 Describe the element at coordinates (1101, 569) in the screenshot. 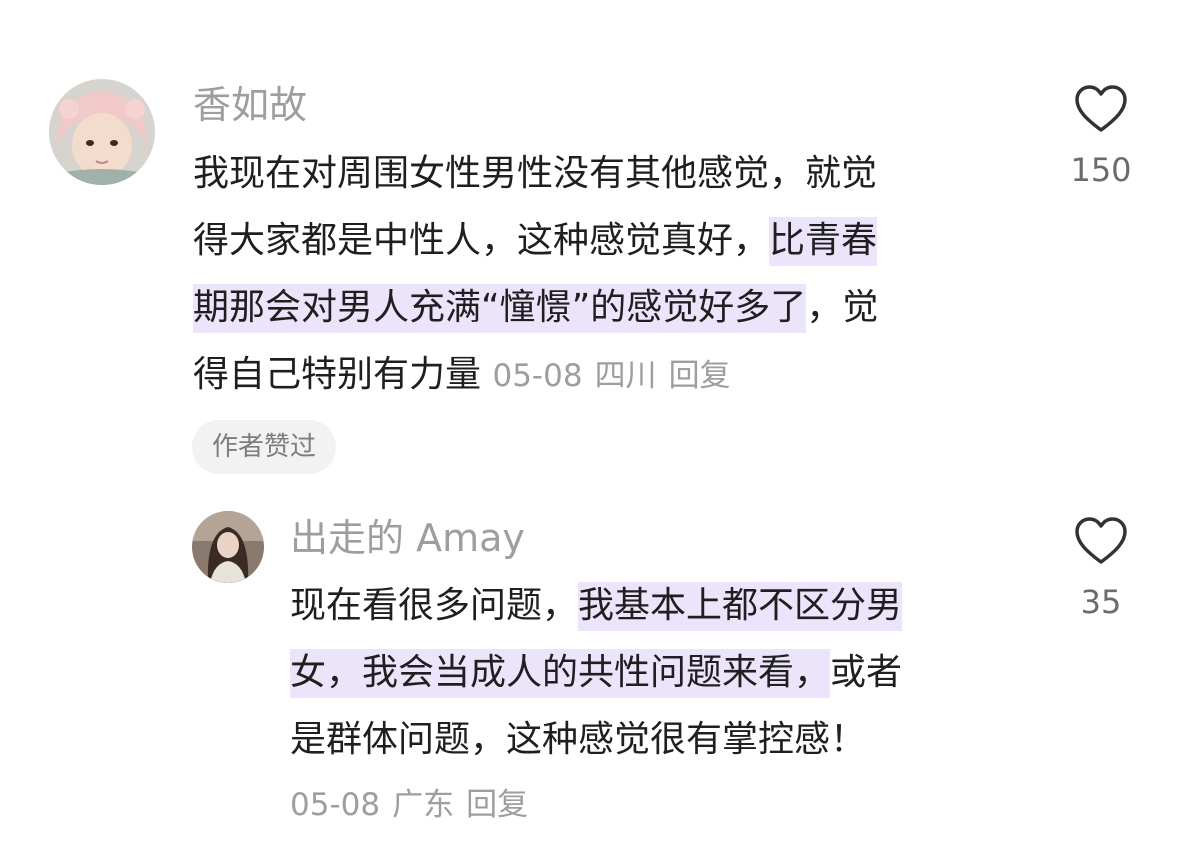

I see `like-control: 35` at that location.